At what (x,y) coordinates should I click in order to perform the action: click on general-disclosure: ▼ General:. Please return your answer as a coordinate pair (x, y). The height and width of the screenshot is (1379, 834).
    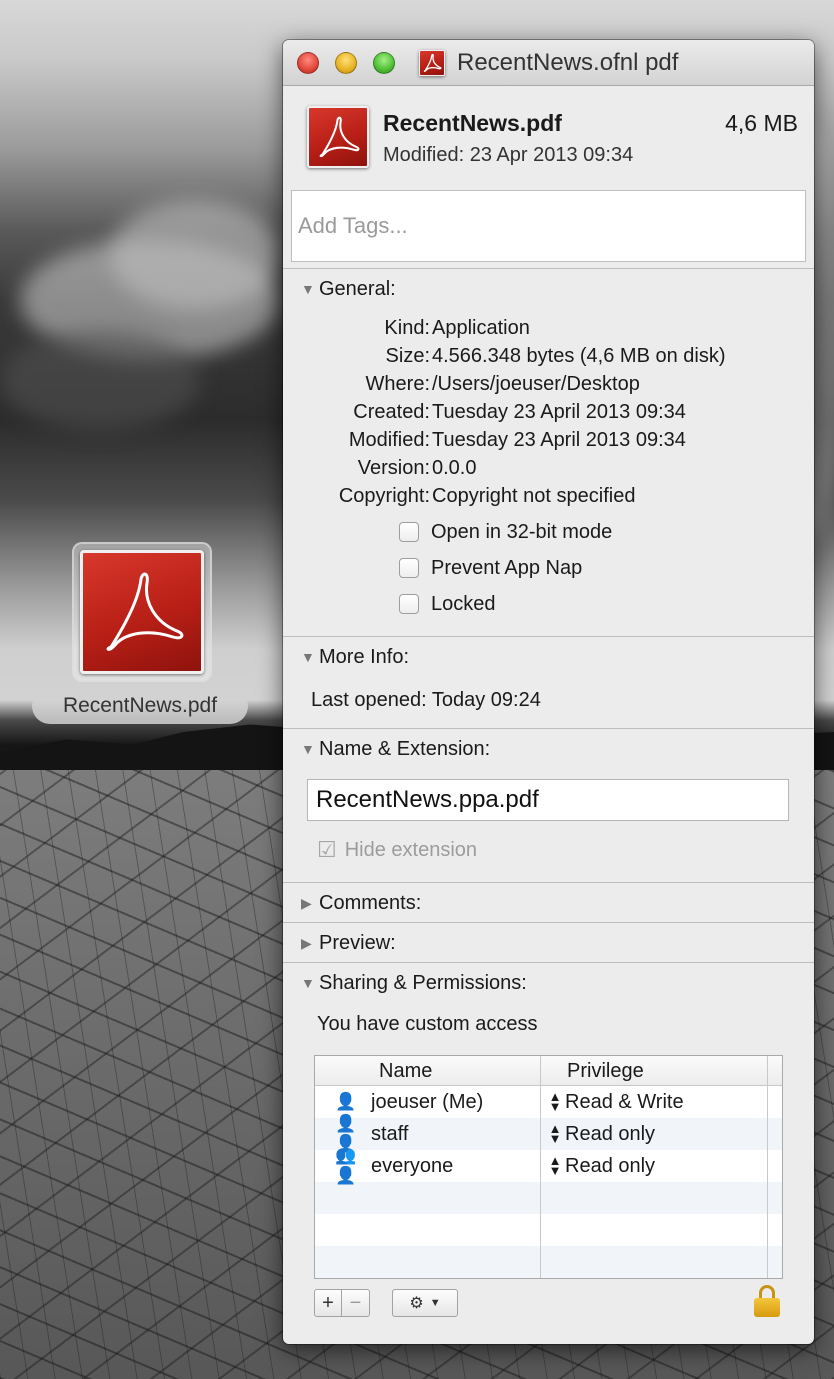
    Looking at the image, I should click on (548, 289).